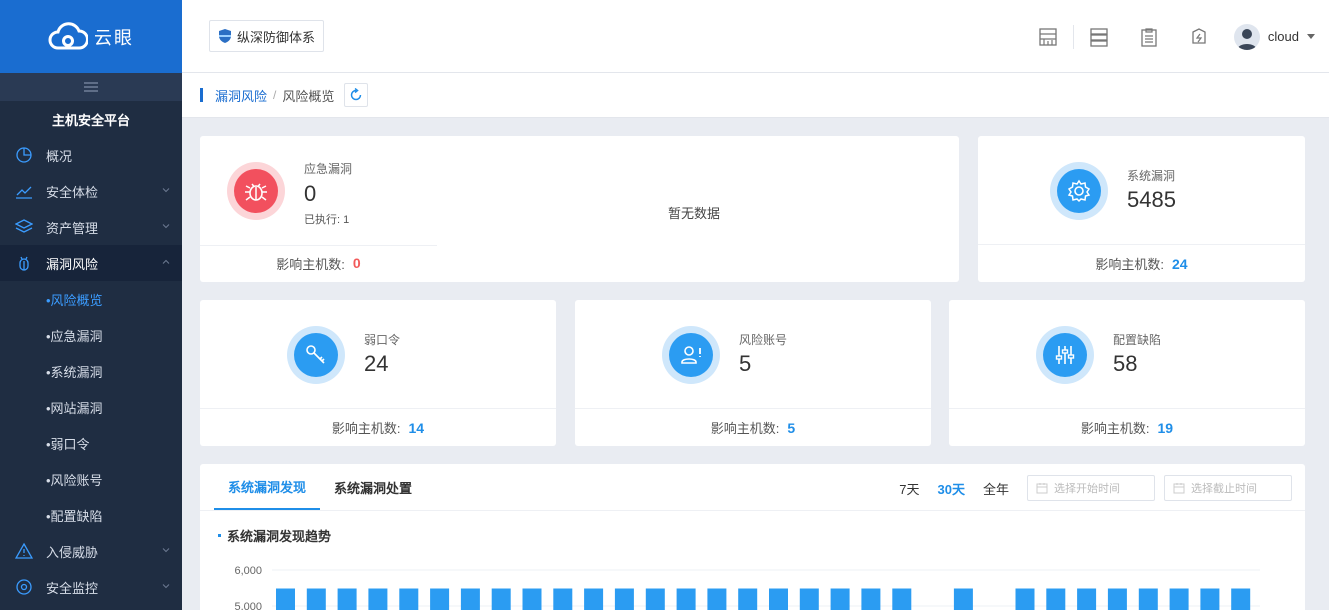 This screenshot has height=610, width=1329. I want to click on sidebar-item-vuln-risk: 漏洞风险, so click(91, 263).